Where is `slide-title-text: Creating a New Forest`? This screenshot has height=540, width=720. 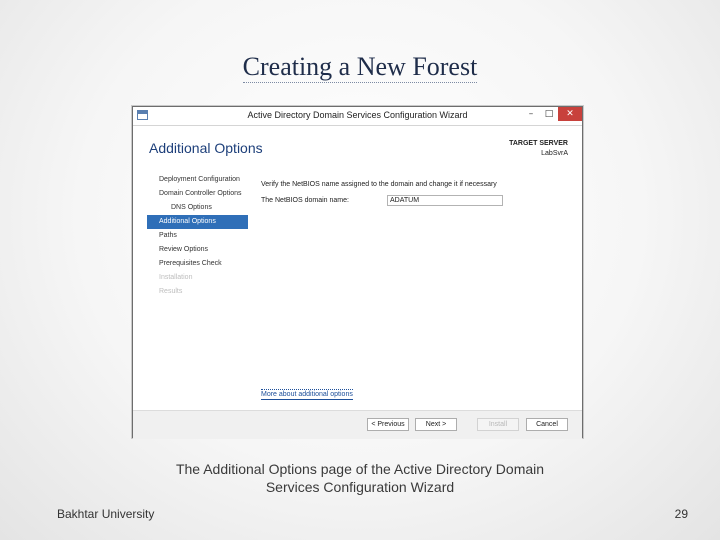 slide-title-text: Creating a New Forest is located at coordinates (360, 67).